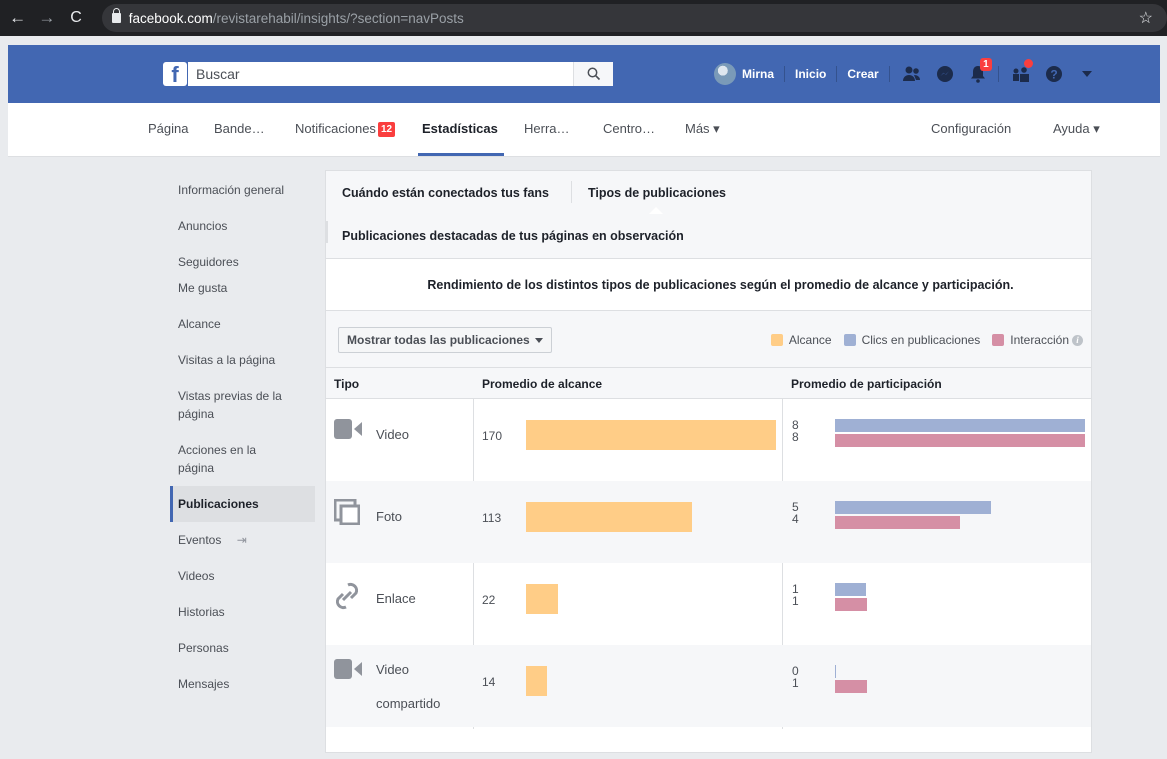 The width and height of the screenshot is (1167, 759). What do you see at coordinates (242, 576) in the screenshot?
I see `sidebar-item-videos: Videos` at bounding box center [242, 576].